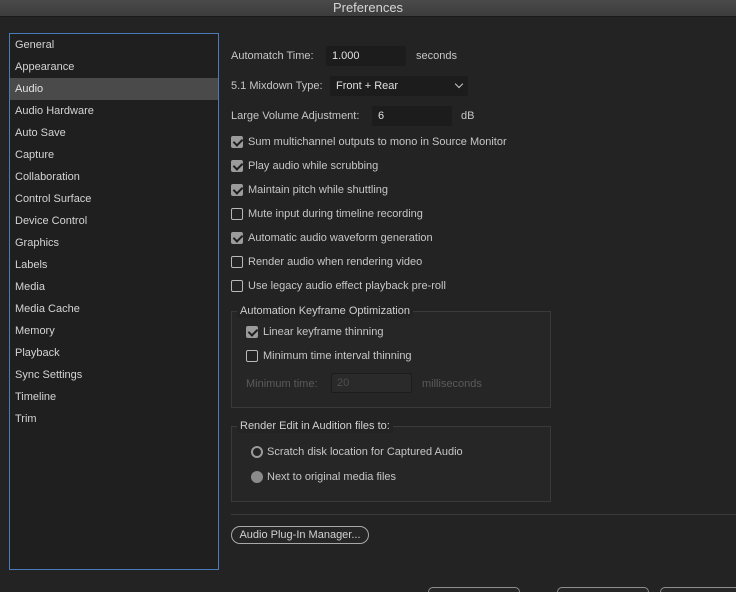 The height and width of the screenshot is (592, 736). What do you see at coordinates (368, 8) in the screenshot?
I see `window-title: Preferences` at bounding box center [368, 8].